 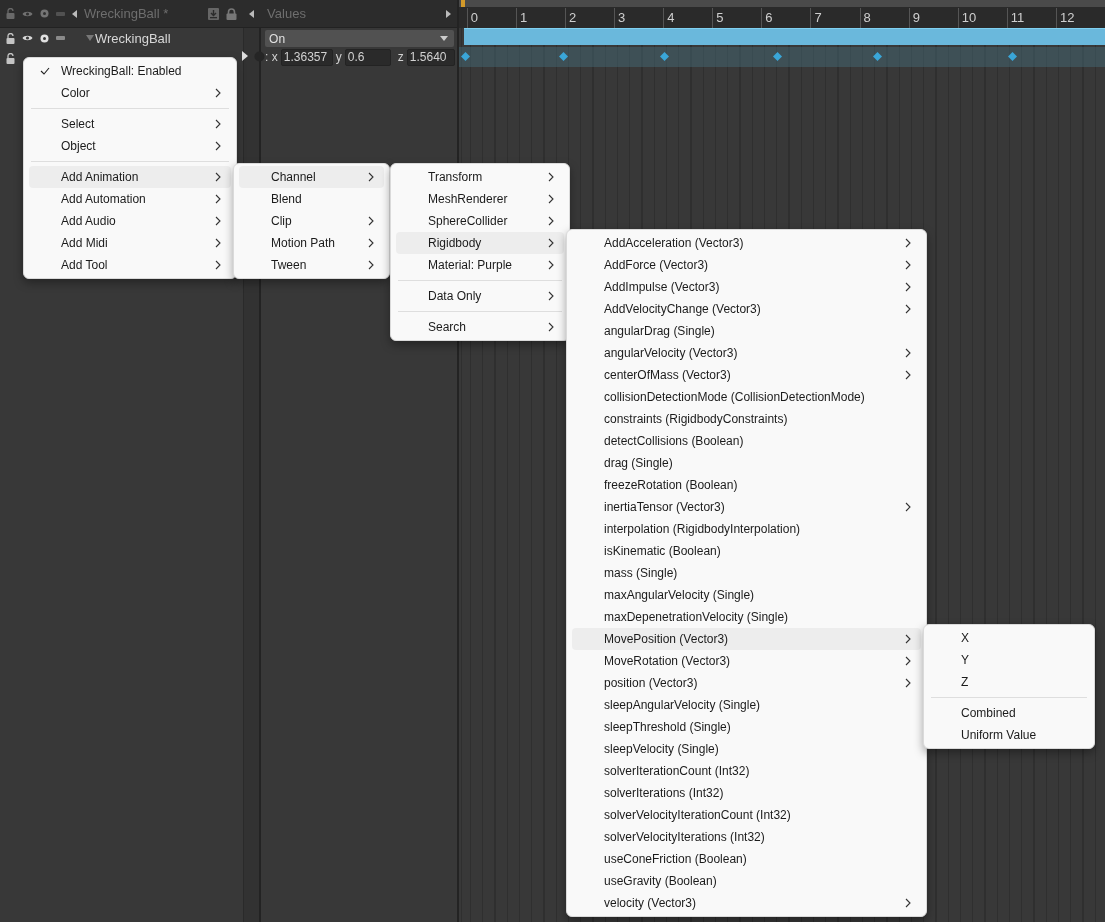 I want to click on expand-triangle-icon, so click(x=90, y=38).